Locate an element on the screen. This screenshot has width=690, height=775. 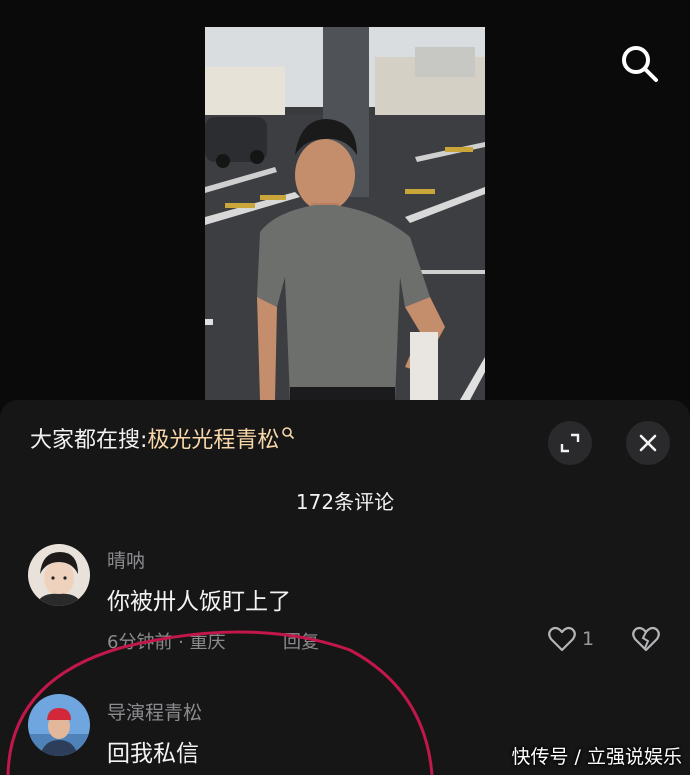
comment-text: 你被卅人饭盯上了 is located at coordinates (199, 599).